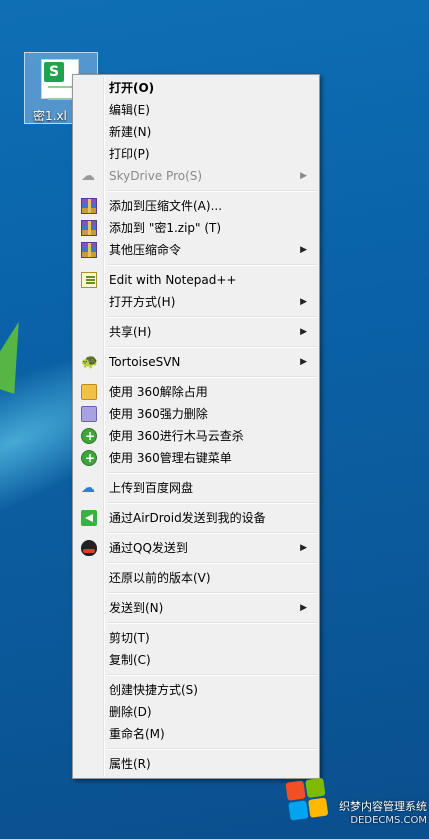 The image size is (429, 839). I want to click on menu-item-new: 新建(N), so click(196, 132).